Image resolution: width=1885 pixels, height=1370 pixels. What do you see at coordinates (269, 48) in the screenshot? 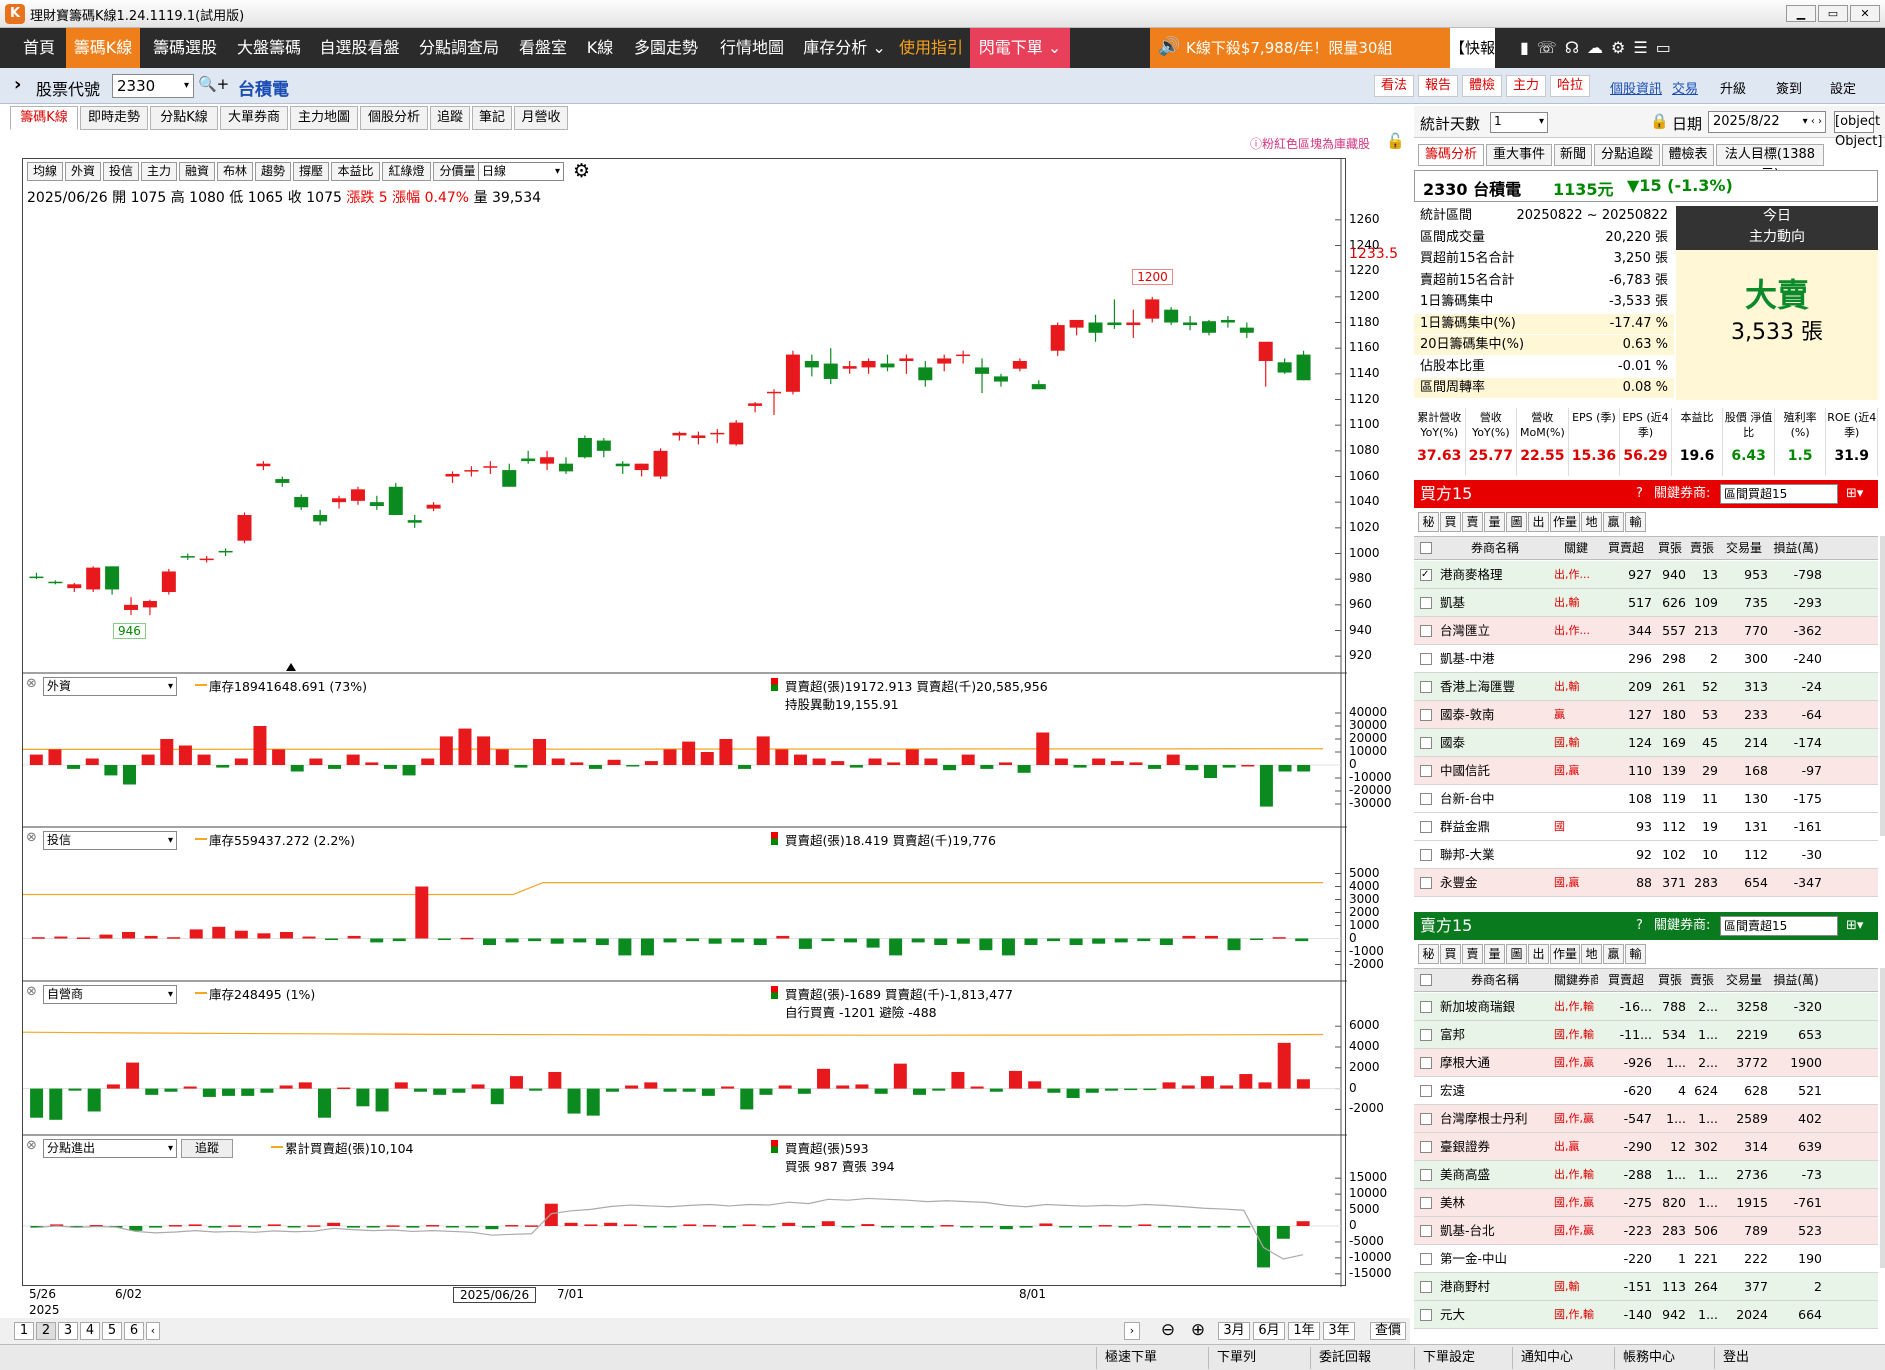
I see `menu-item-3: 大盤籌碼` at bounding box center [269, 48].